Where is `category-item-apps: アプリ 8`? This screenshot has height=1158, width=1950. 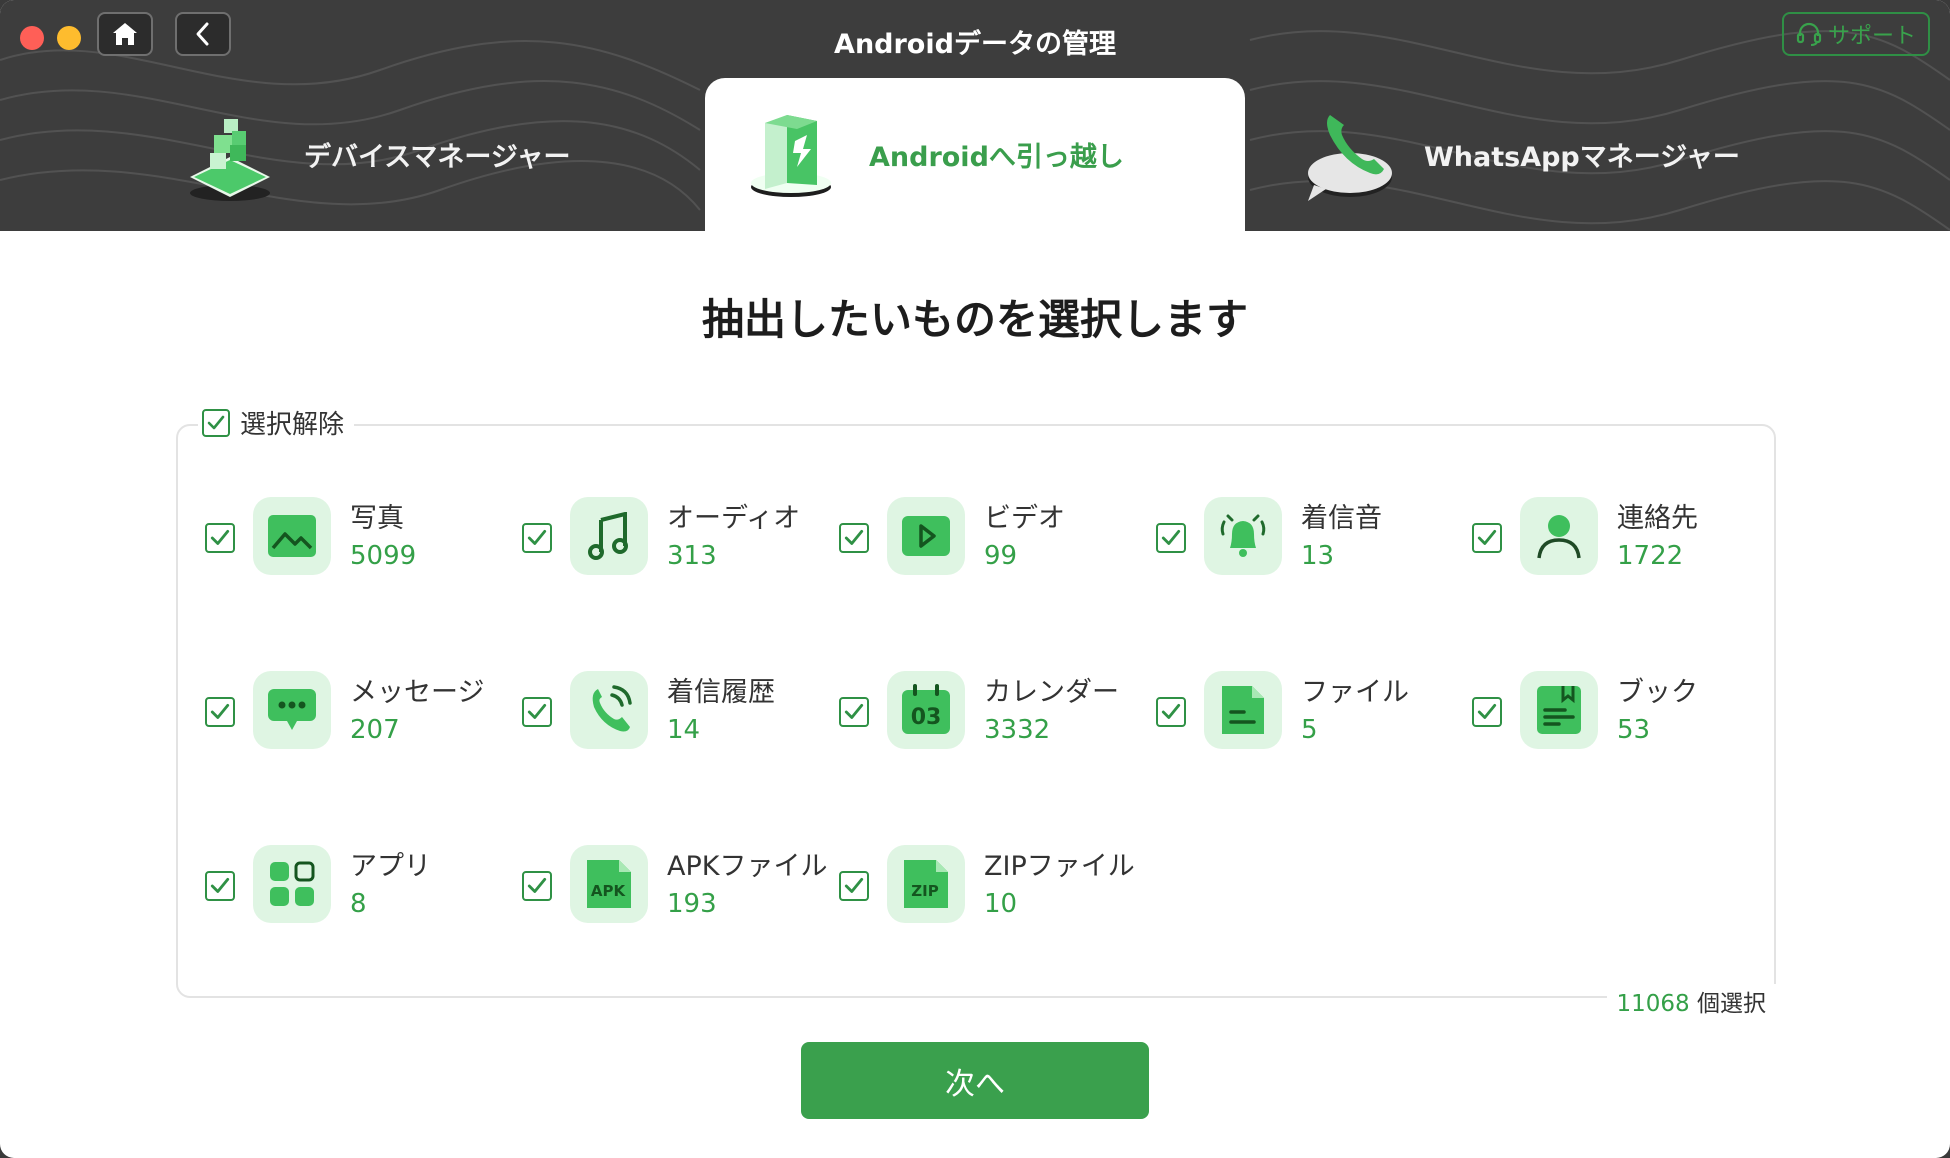 category-item-apps: アプリ 8 is located at coordinates (355, 885).